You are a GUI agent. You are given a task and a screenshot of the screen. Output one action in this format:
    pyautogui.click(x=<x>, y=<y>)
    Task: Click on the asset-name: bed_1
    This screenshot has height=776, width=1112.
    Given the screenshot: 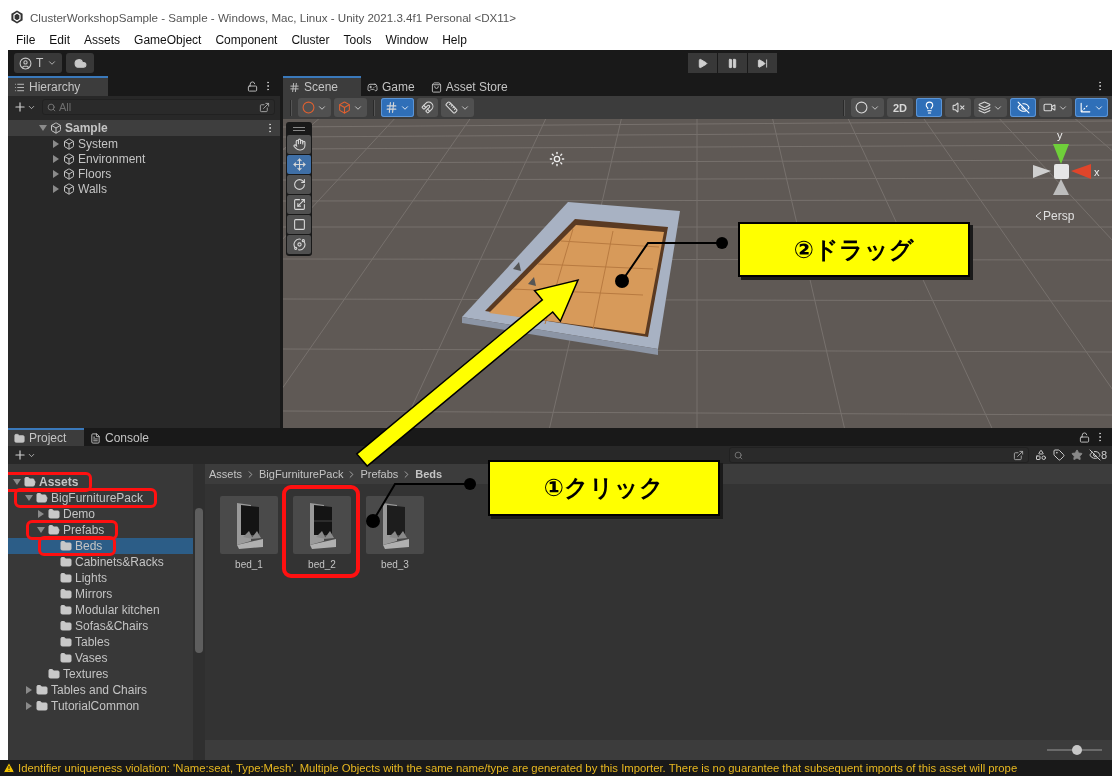 What is the action you would take?
    pyautogui.click(x=249, y=564)
    